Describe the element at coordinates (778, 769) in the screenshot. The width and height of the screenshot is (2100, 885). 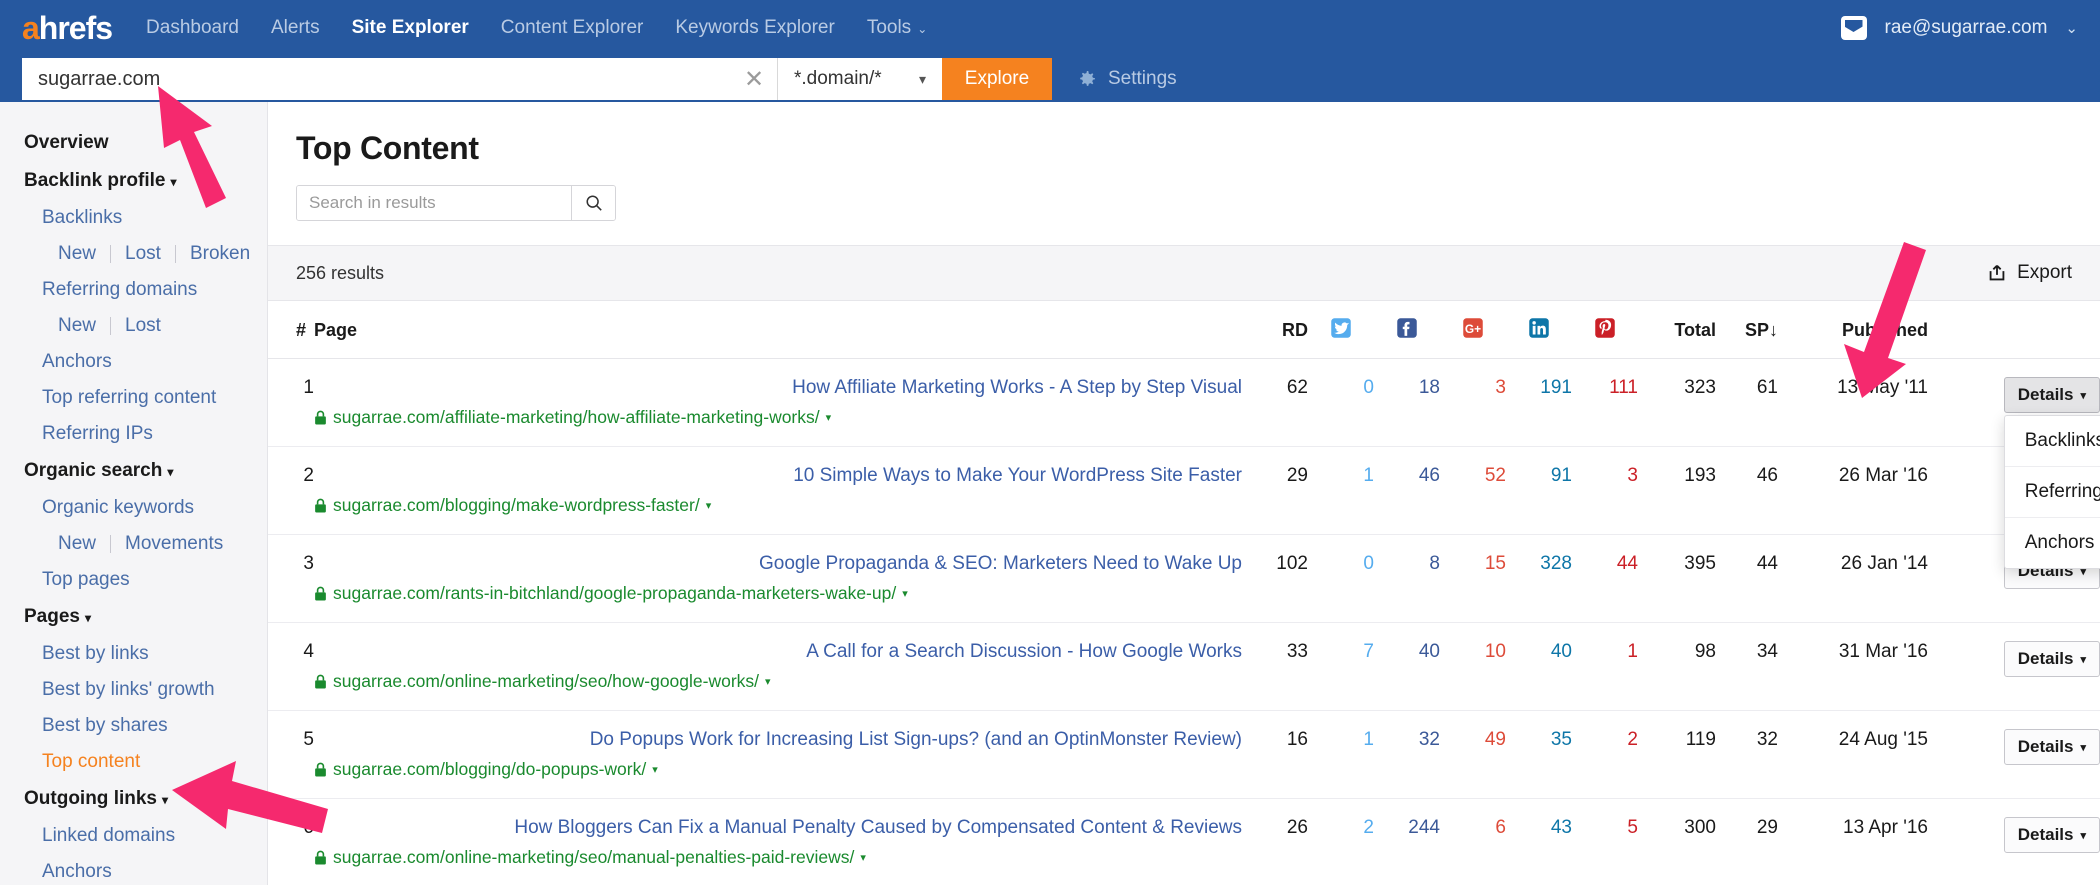
I see `page-url-link: sugarrae.com/blogging/do-popups-work/ ▾` at that location.